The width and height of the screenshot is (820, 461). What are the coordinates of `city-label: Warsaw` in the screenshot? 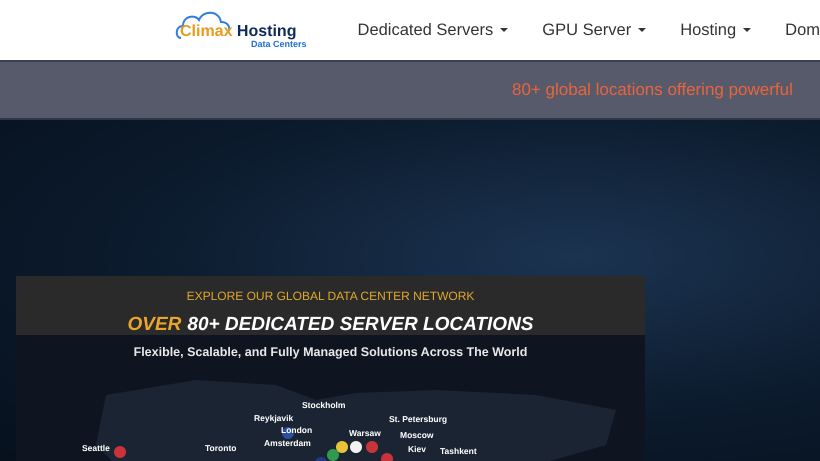 It's located at (365, 433).